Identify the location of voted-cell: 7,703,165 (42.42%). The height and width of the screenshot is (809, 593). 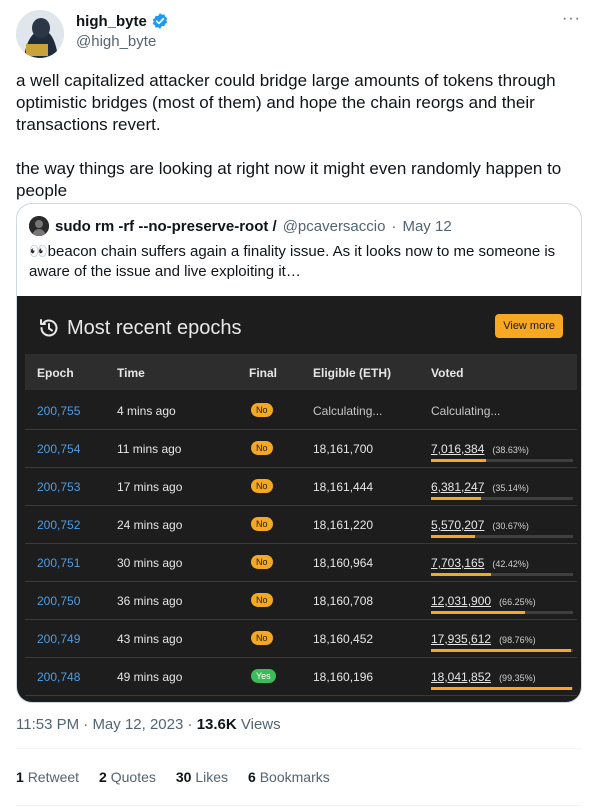
(480, 563).